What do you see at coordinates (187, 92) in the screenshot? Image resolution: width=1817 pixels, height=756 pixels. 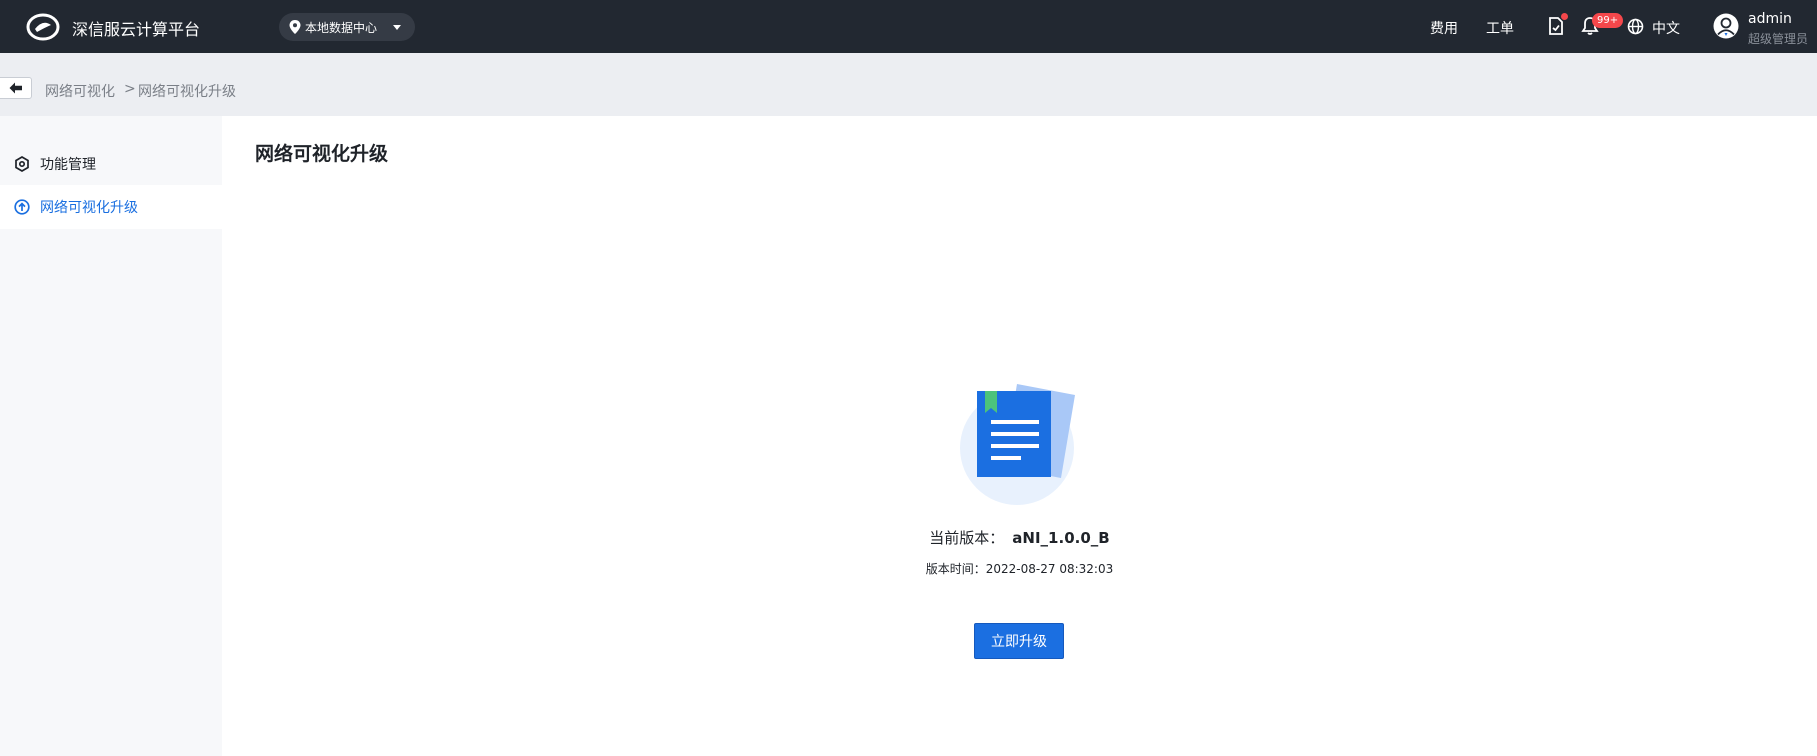 I see `breadcrumb-item-current: 网络可视化升级` at bounding box center [187, 92].